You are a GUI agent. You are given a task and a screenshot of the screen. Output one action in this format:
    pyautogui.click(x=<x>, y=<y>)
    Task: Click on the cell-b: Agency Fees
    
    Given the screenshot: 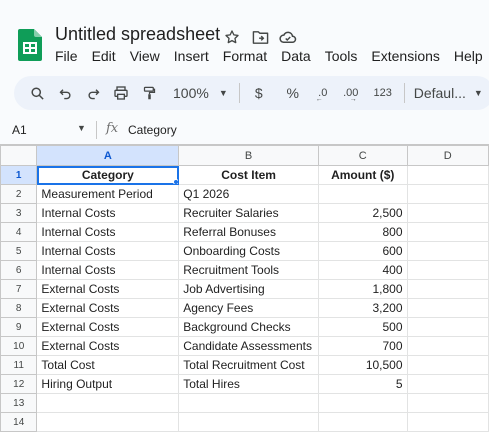 What is the action you would take?
    pyautogui.click(x=248, y=308)
    